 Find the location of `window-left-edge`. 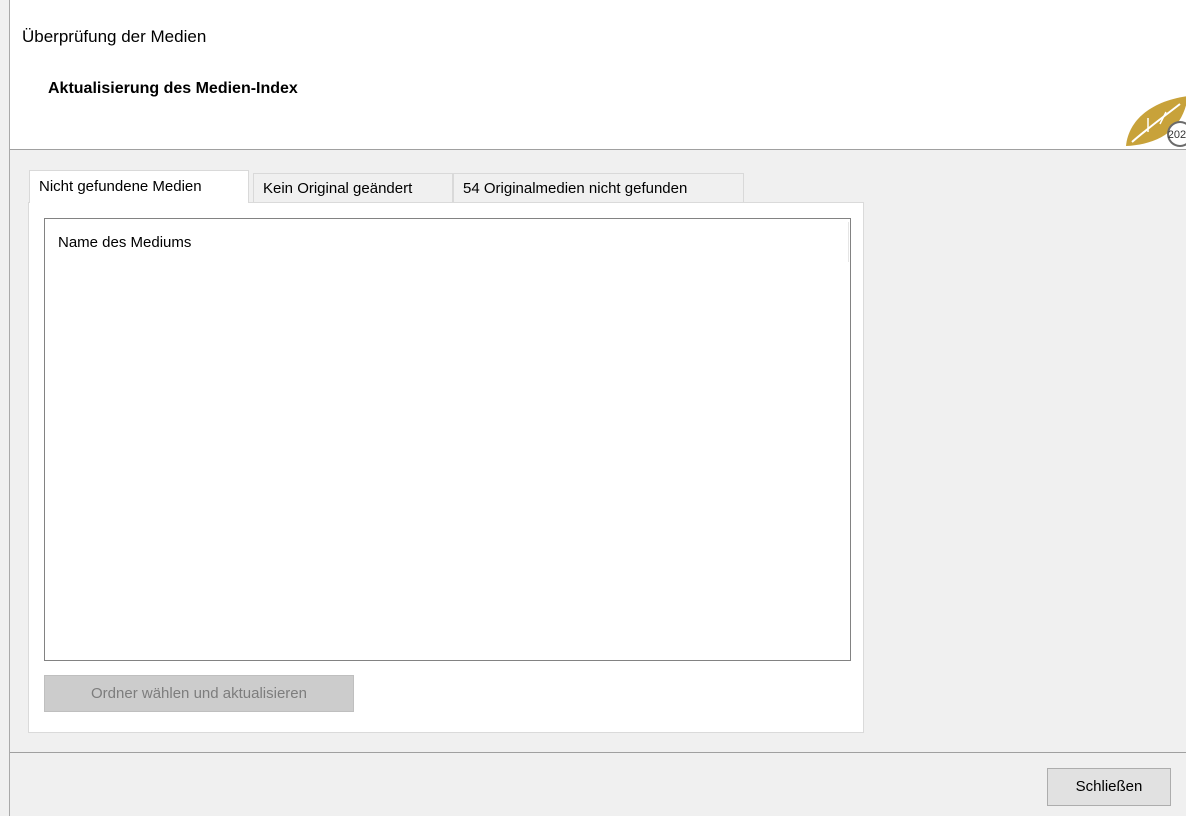

window-left-edge is located at coordinates (5, 408).